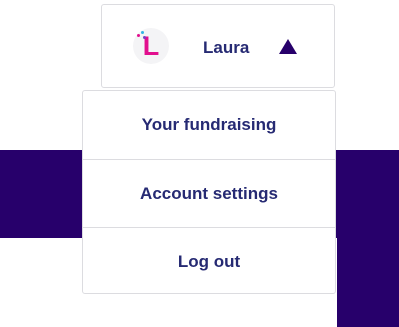 This screenshot has height=327, width=399. I want to click on caret-up-icon, so click(288, 46).